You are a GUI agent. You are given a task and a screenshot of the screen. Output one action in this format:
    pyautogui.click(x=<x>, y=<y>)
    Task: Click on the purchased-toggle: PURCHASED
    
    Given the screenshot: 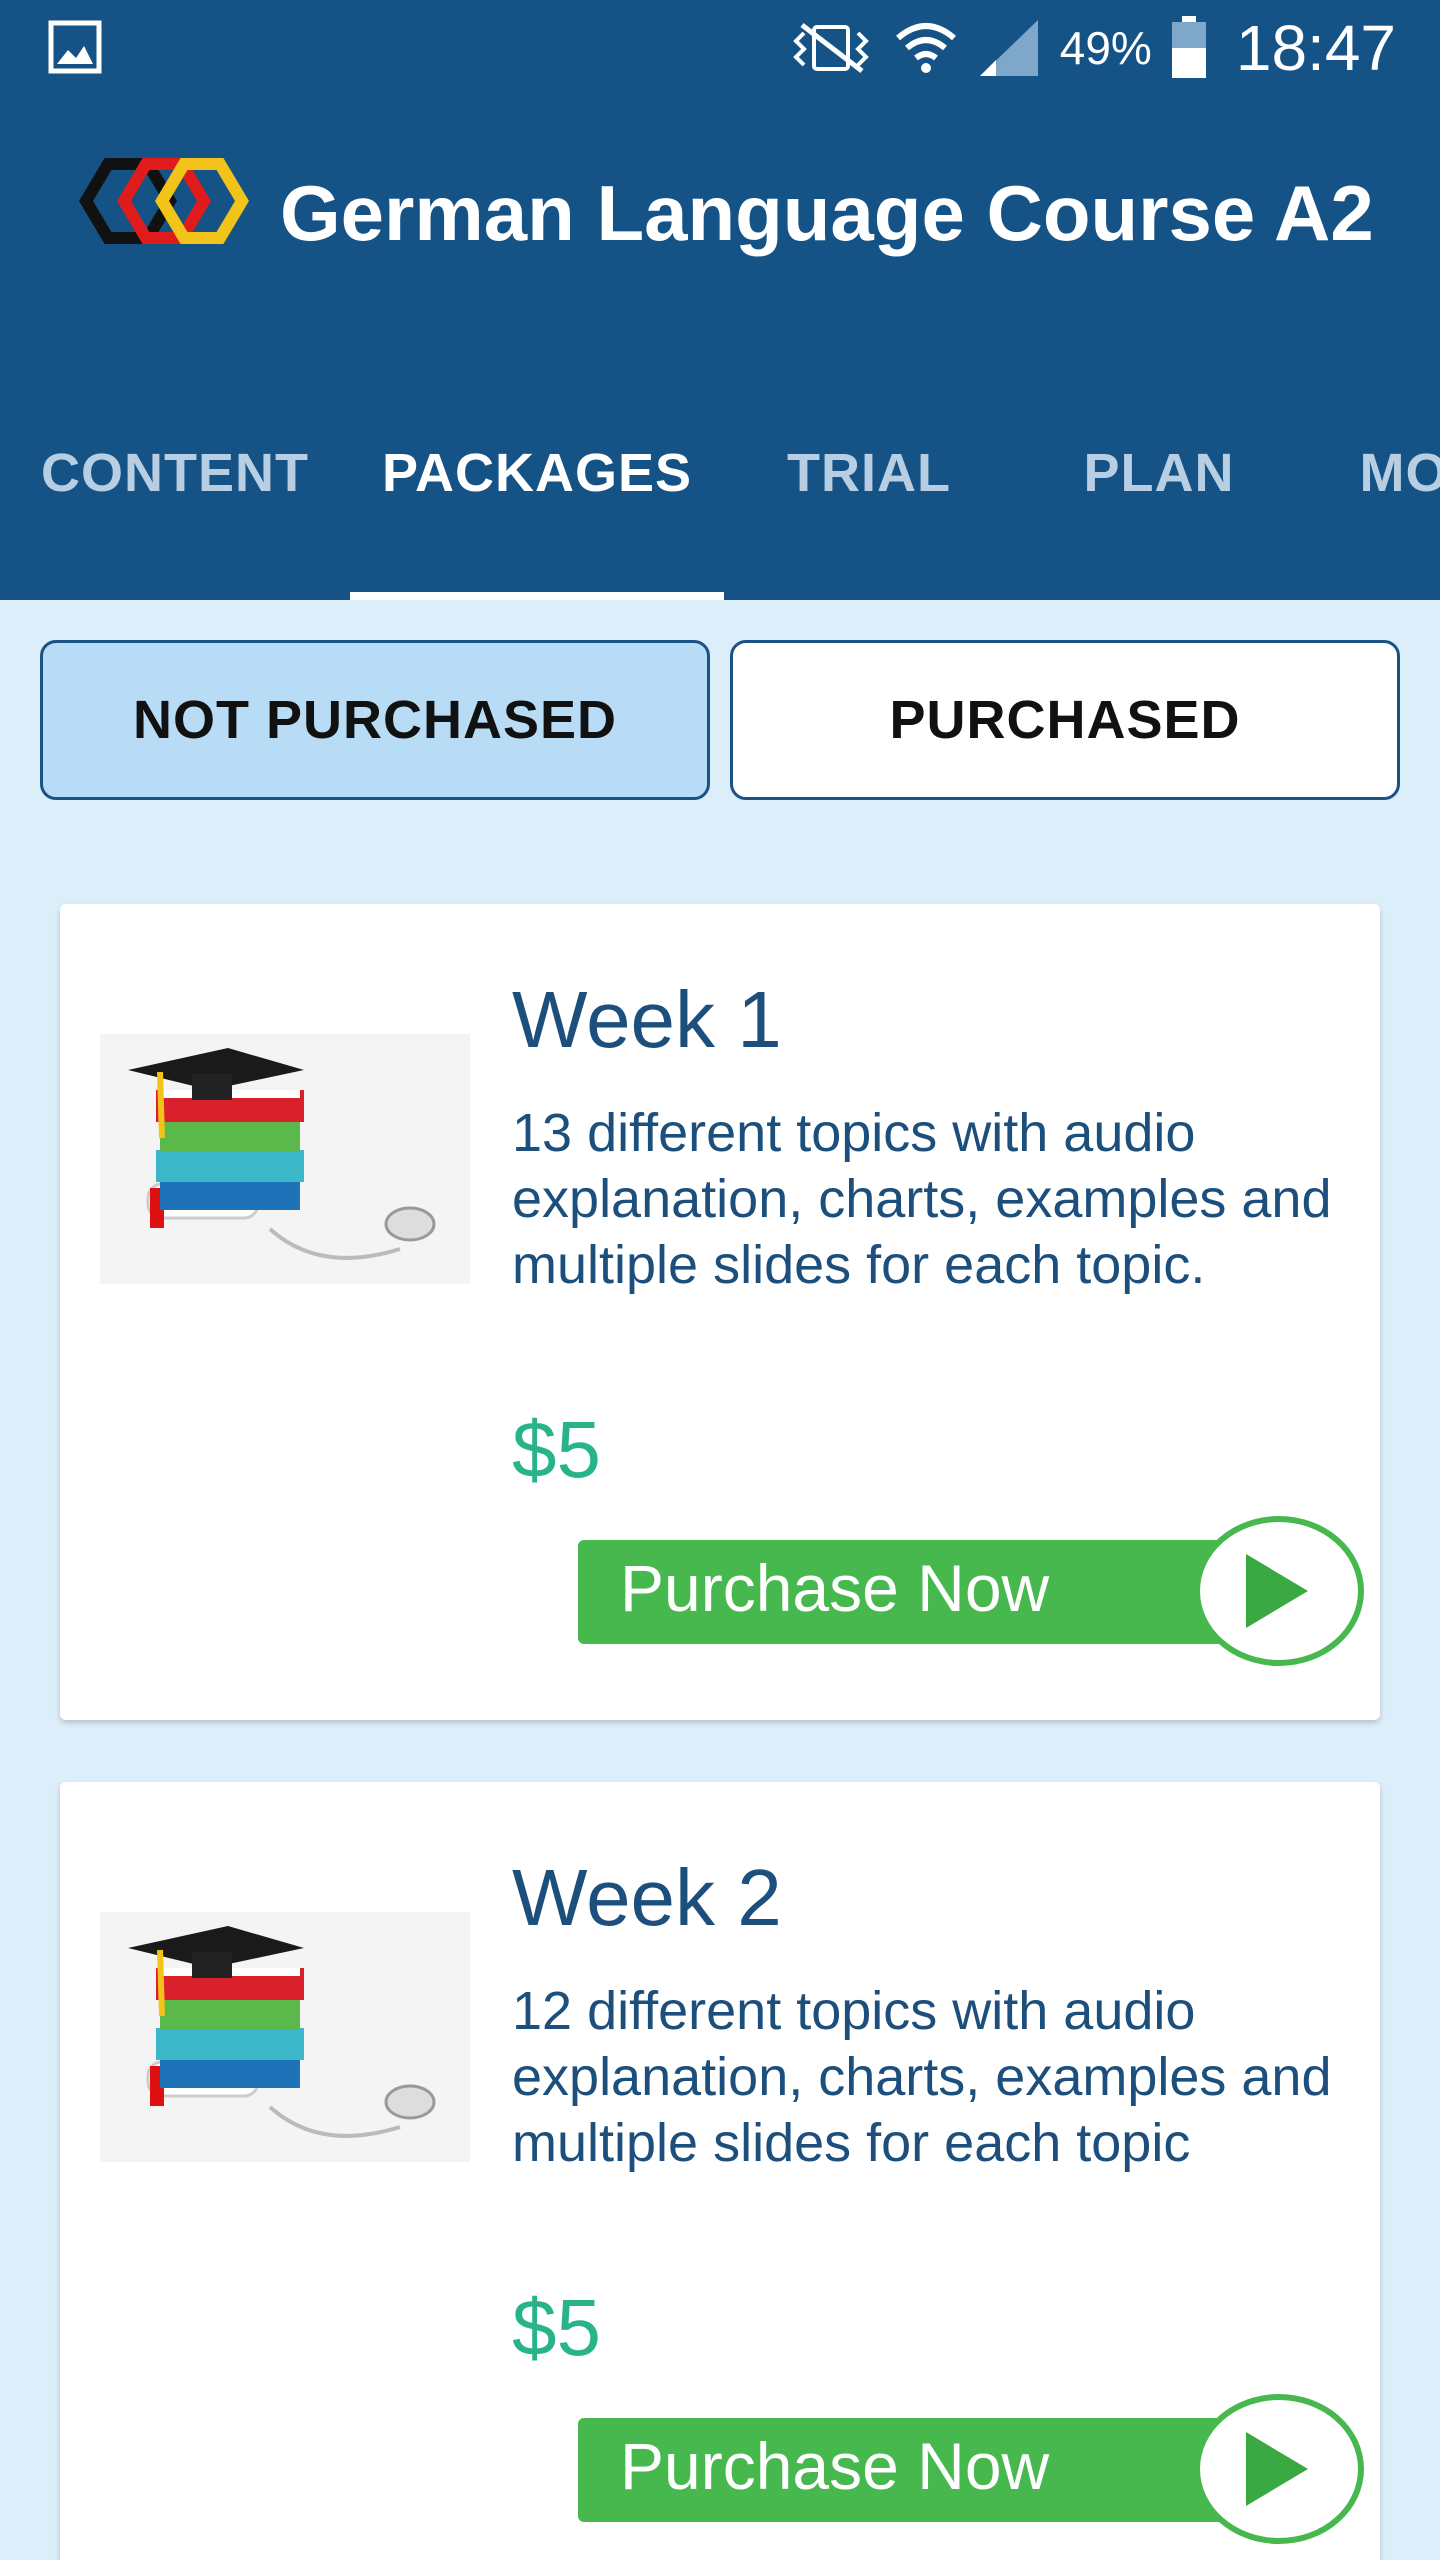 What is the action you would take?
    pyautogui.click(x=1065, y=720)
    